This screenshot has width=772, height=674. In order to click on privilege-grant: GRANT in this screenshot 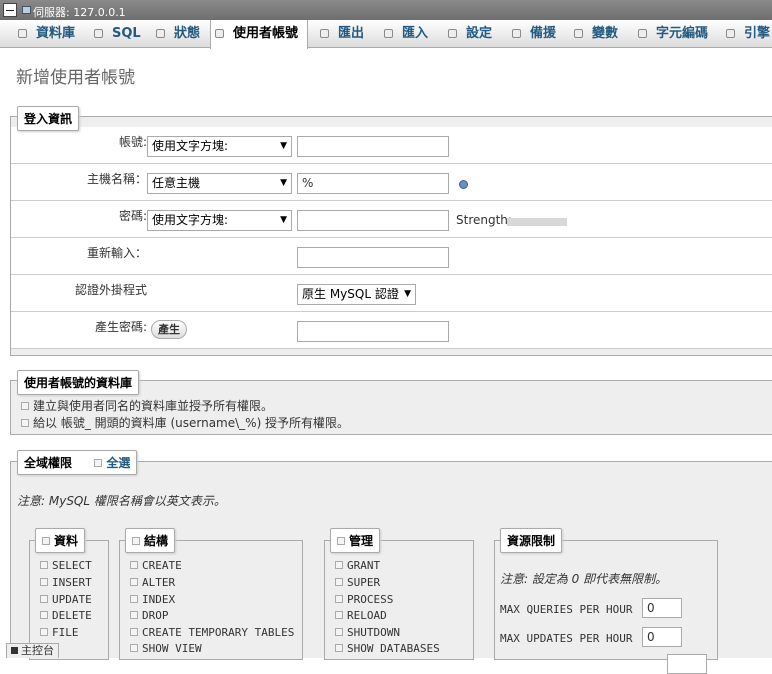, I will do `click(357, 565)`.